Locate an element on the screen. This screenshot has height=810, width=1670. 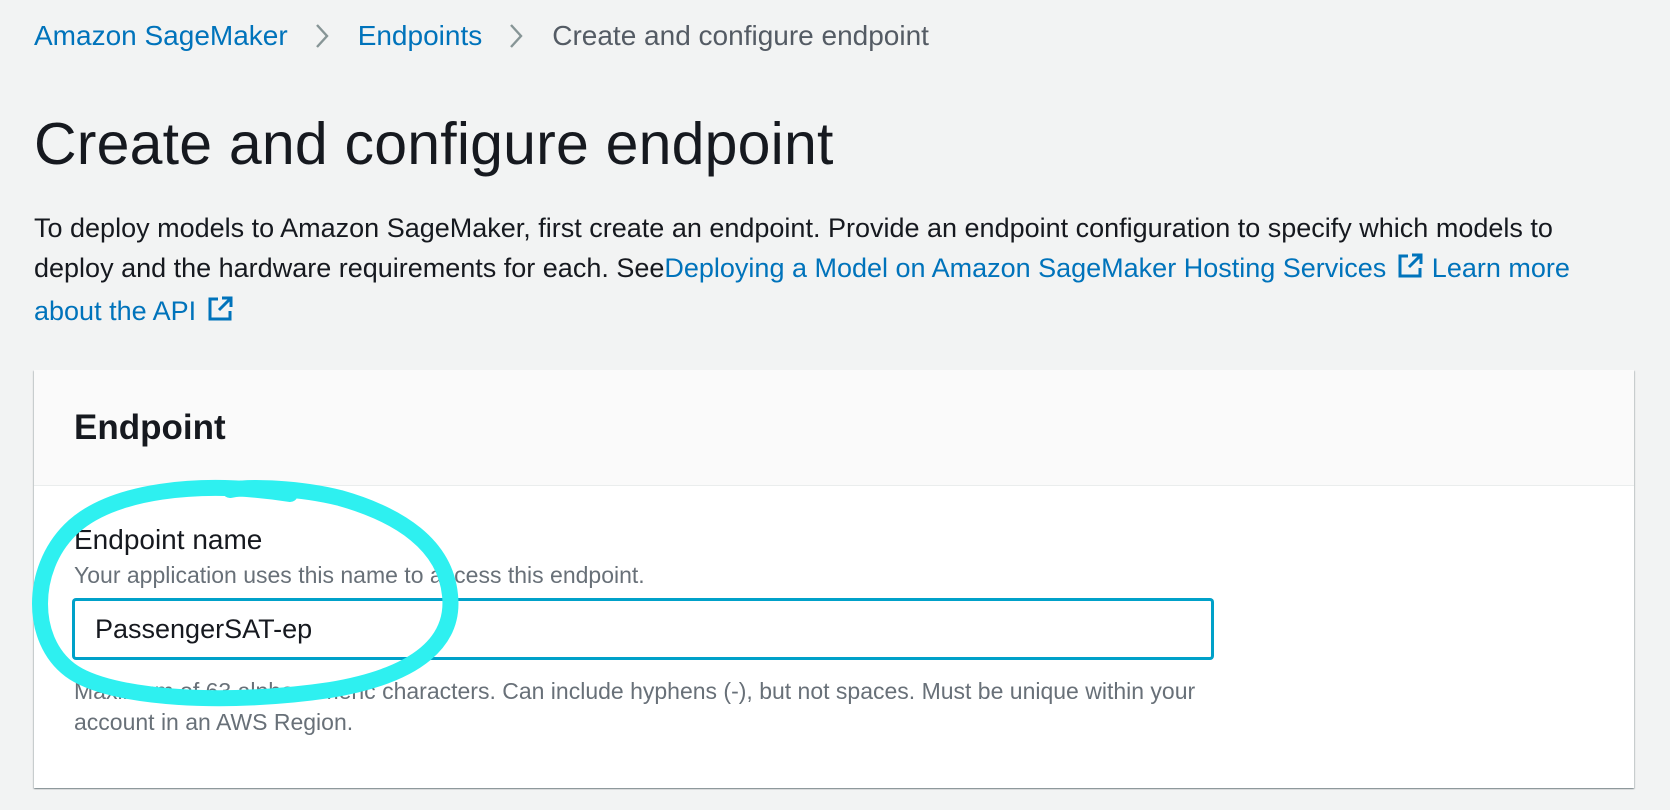
endpoint-name-label: Endpoint name is located at coordinates (168, 539).